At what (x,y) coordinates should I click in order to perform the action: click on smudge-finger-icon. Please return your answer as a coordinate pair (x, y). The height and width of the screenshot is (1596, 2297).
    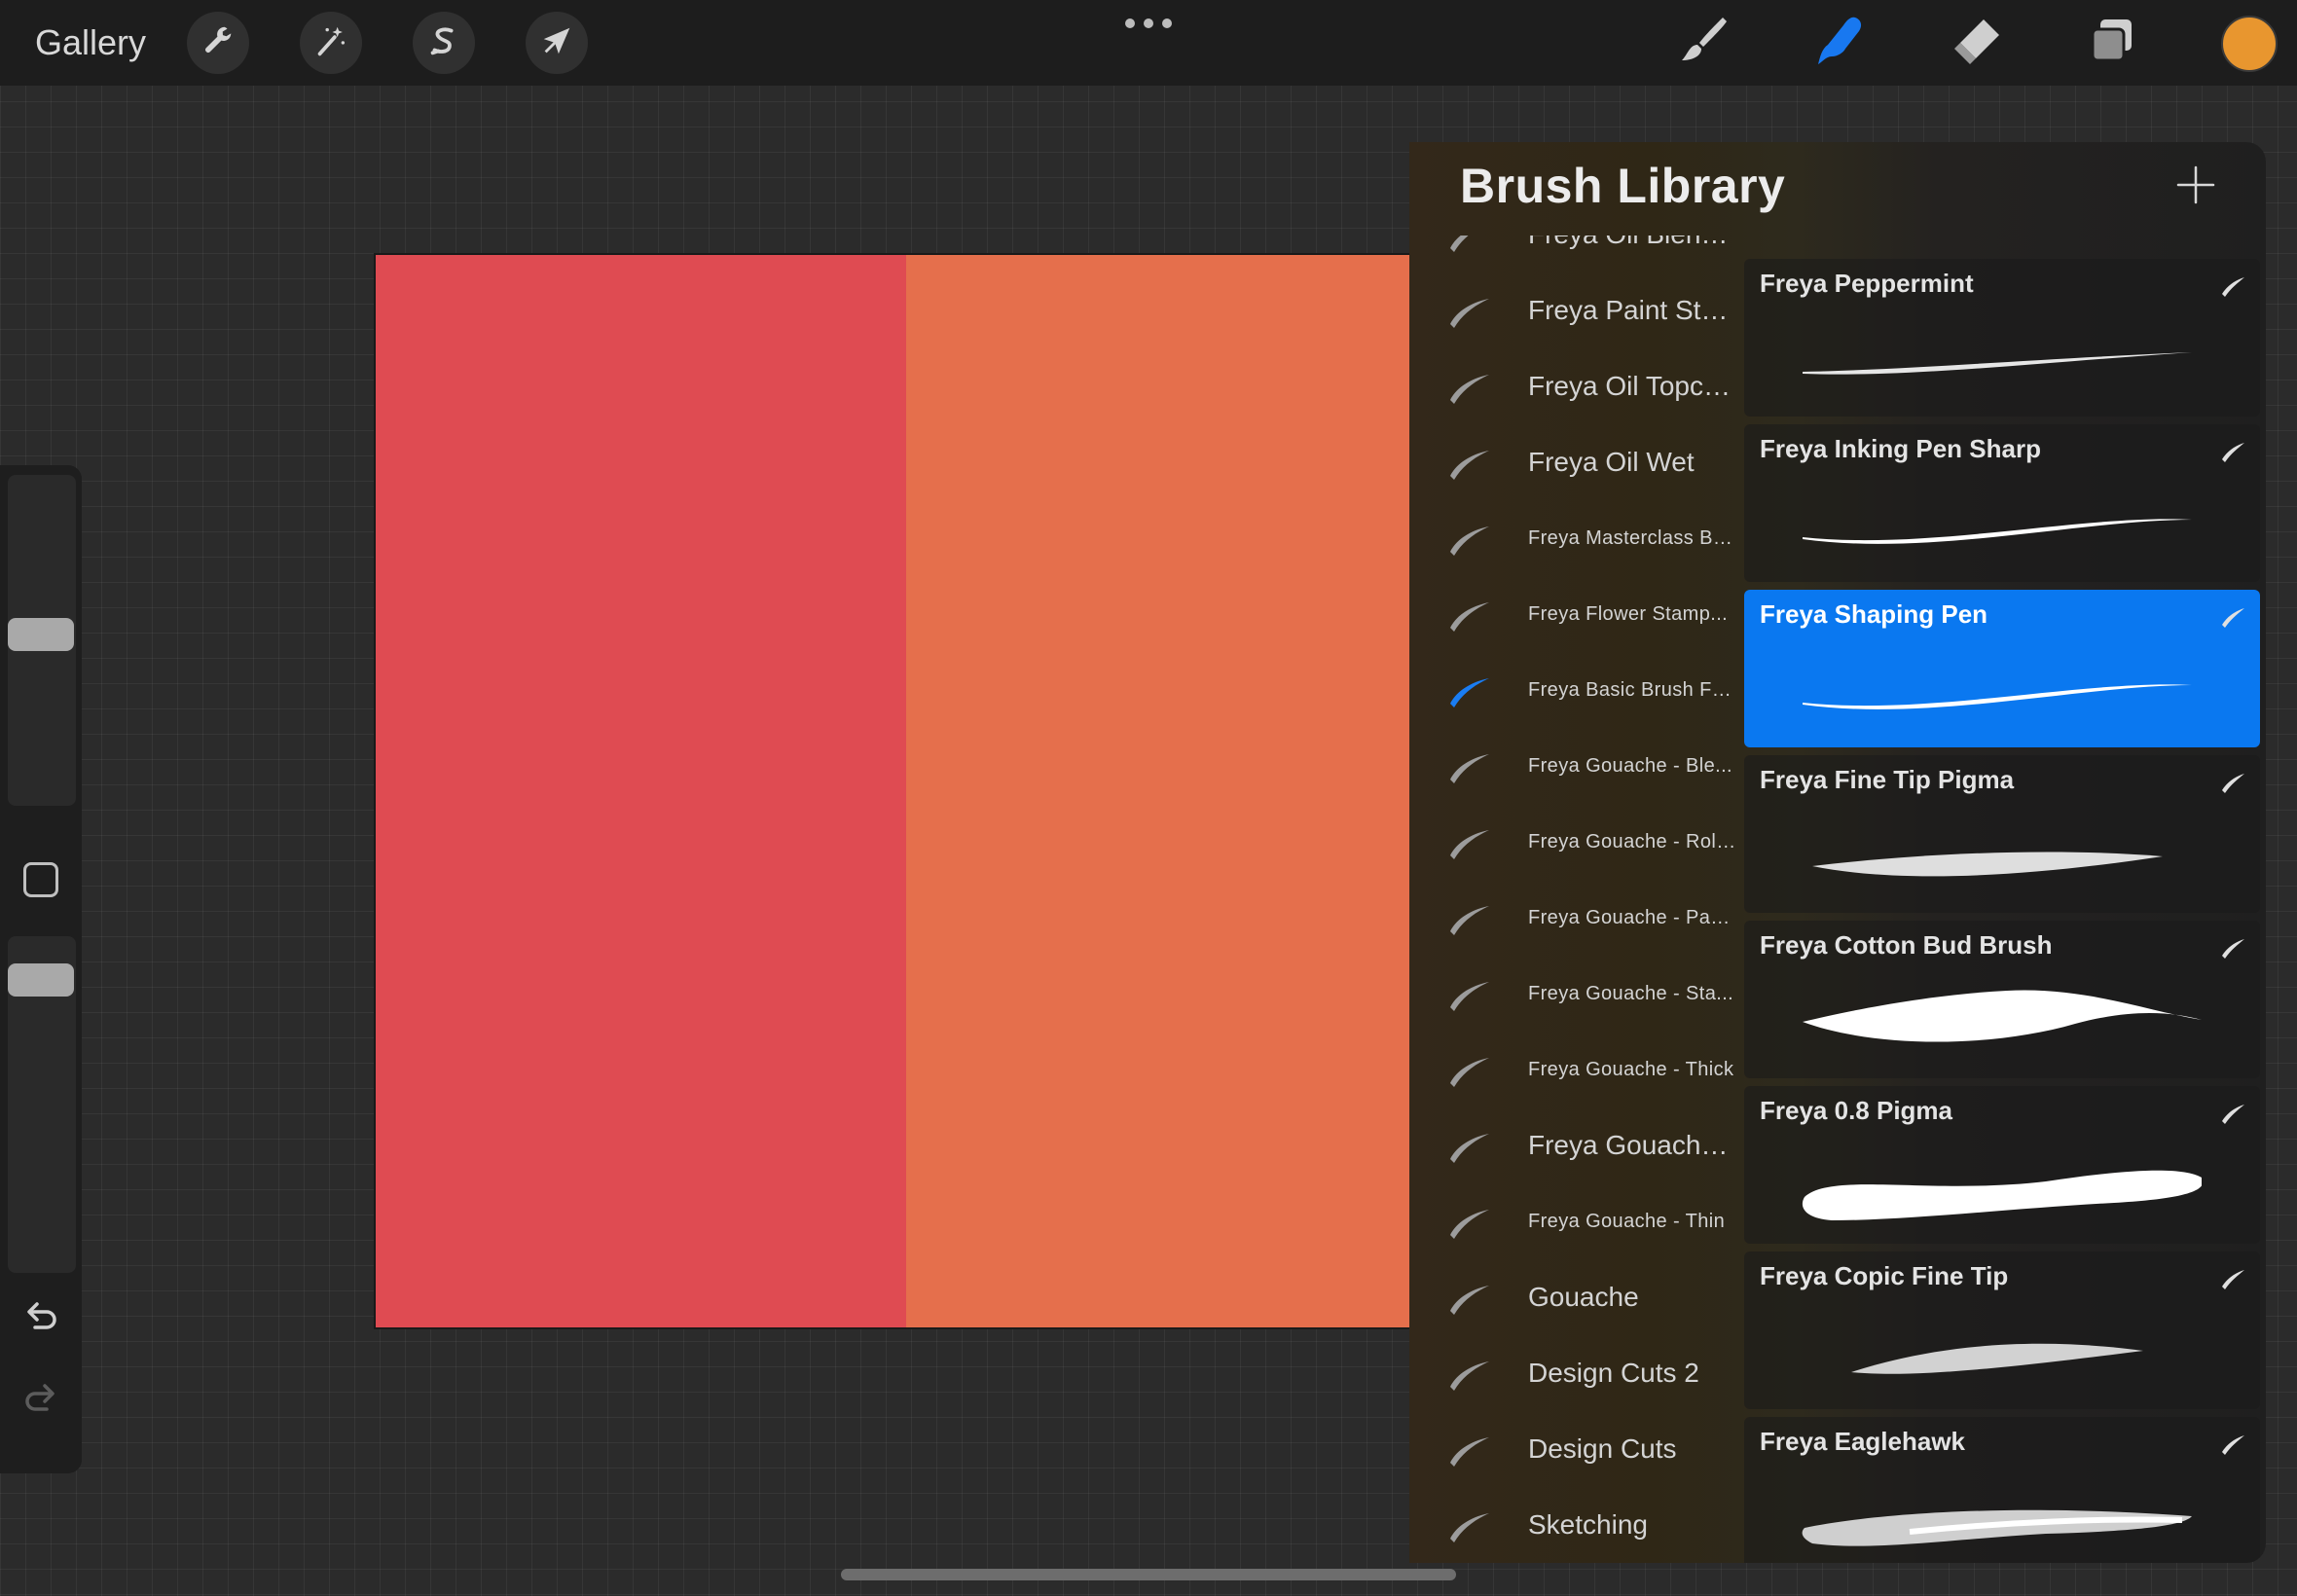
    Looking at the image, I should click on (1839, 43).